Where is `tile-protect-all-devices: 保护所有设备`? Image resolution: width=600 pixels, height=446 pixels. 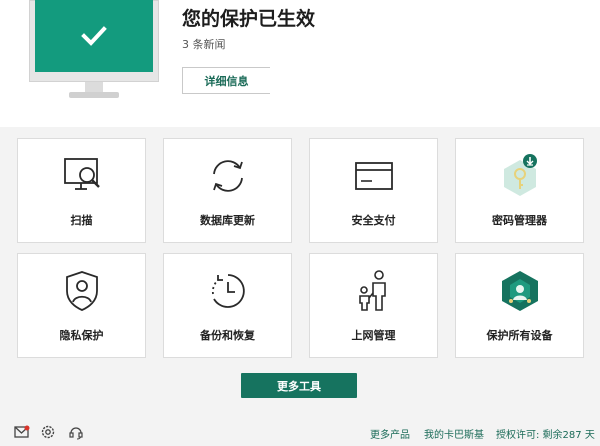
tile-protect-all-devices: 保护所有设备 is located at coordinates (519, 305).